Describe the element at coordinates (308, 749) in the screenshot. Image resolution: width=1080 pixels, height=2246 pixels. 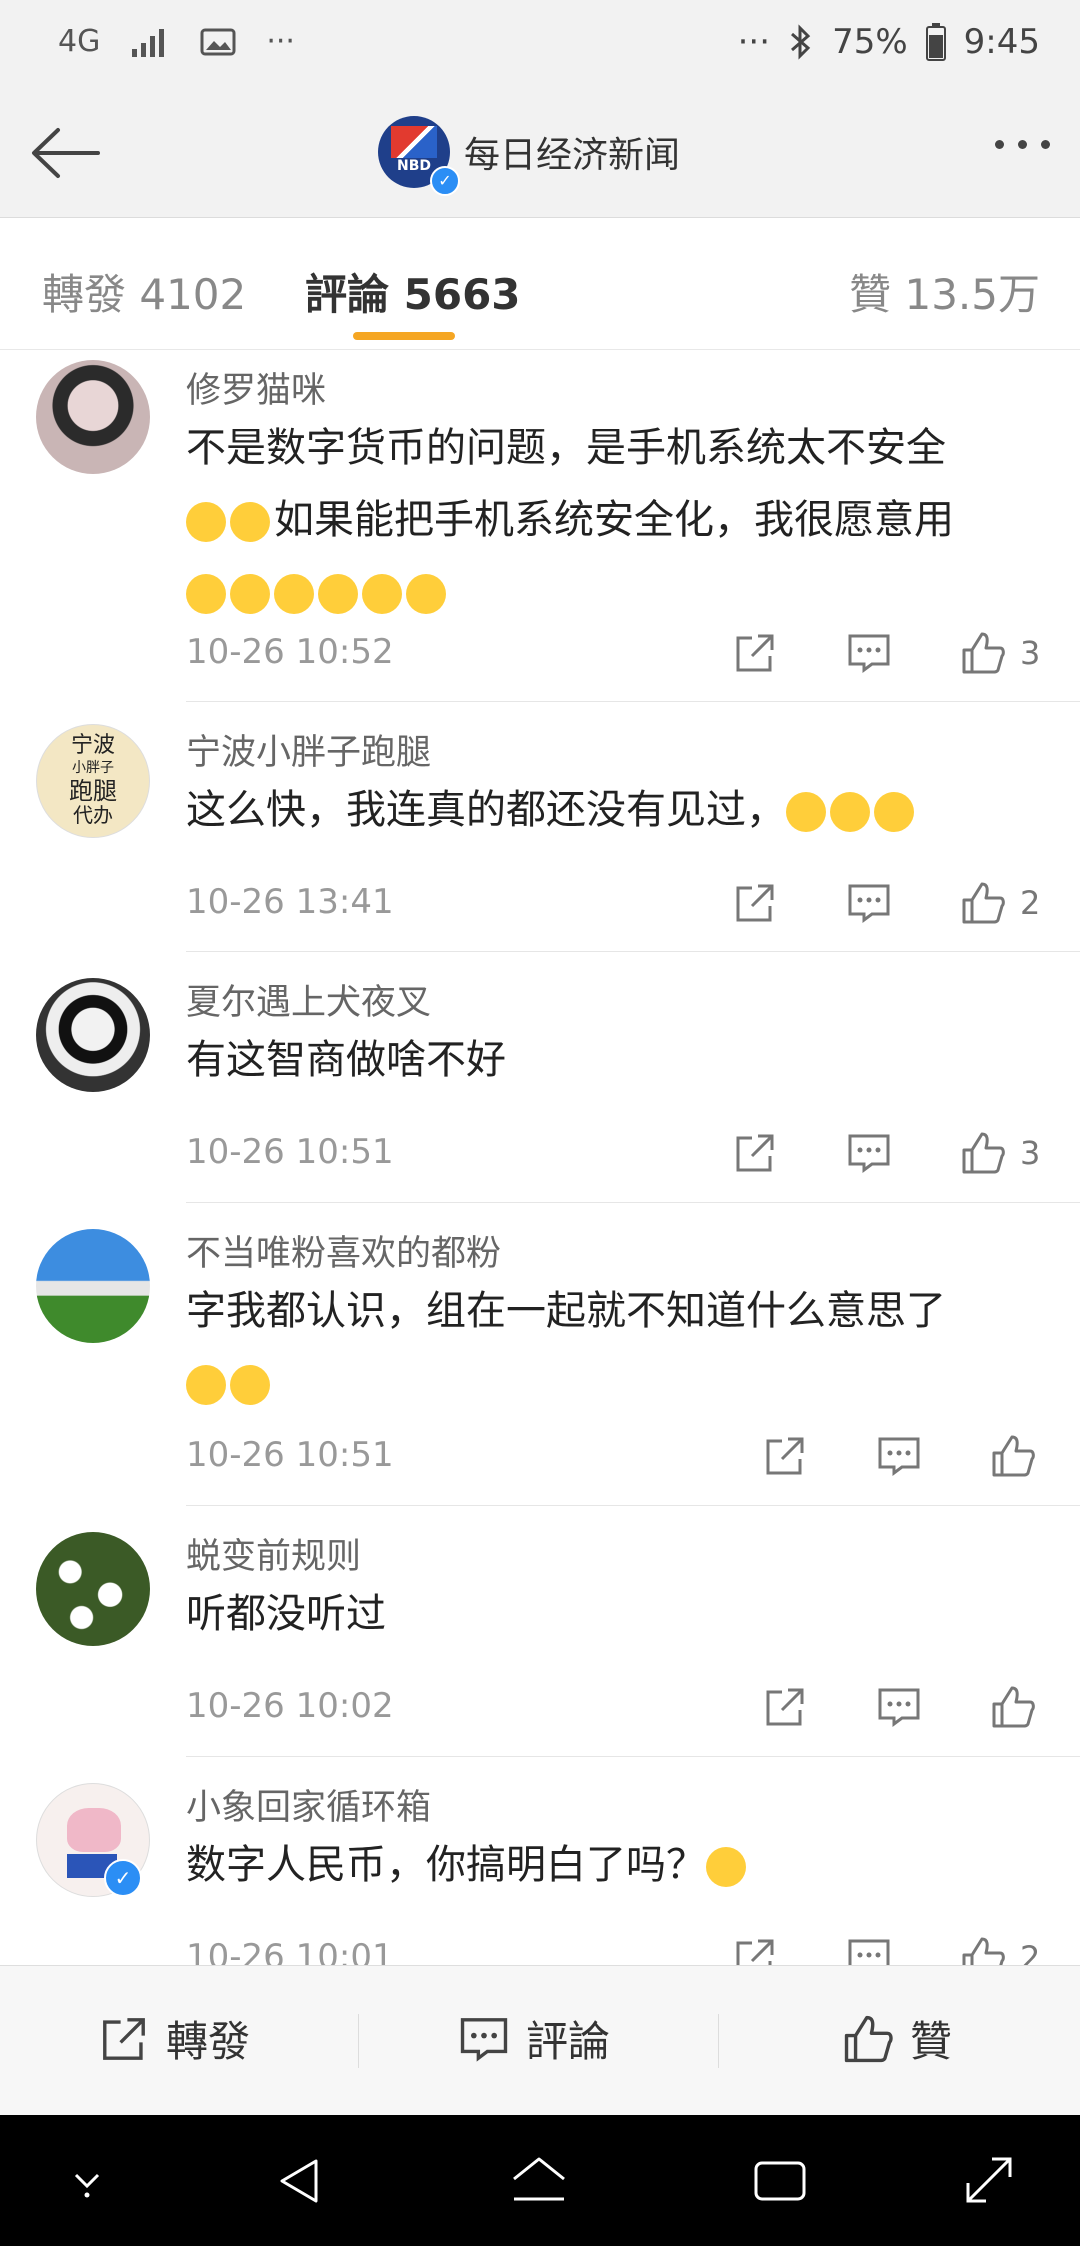
I see `comment-username: 宁波小胖子跑腿` at that location.